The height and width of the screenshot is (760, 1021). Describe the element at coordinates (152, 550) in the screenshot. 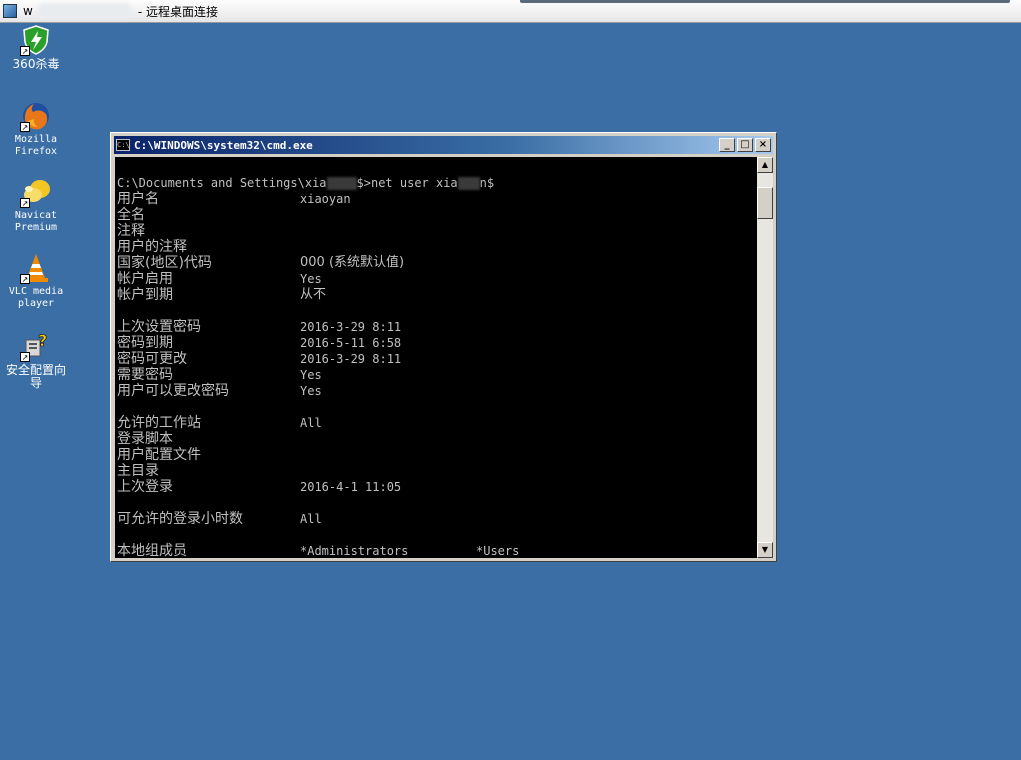

I see `row-key: 本地组成员` at that location.